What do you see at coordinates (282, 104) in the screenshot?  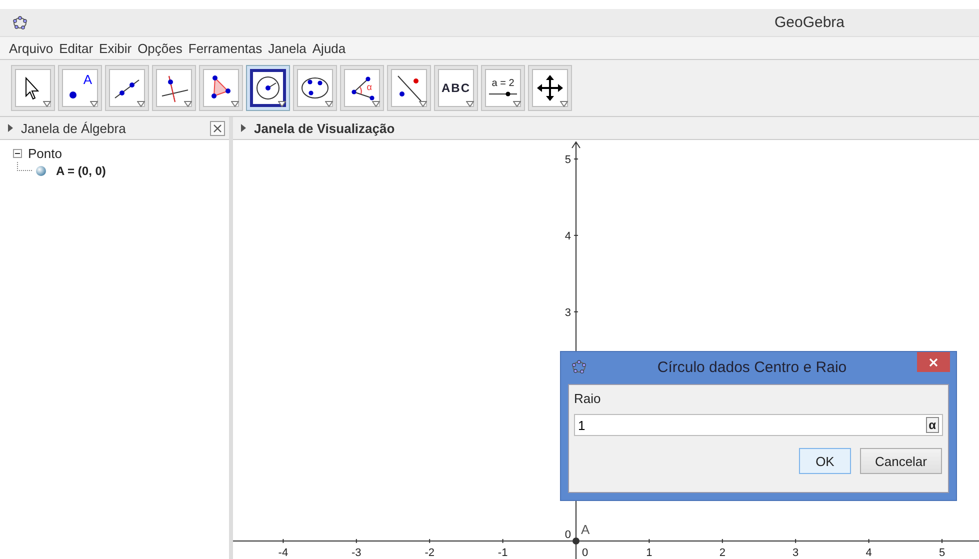 I see `dropdown-arrow-icon` at bounding box center [282, 104].